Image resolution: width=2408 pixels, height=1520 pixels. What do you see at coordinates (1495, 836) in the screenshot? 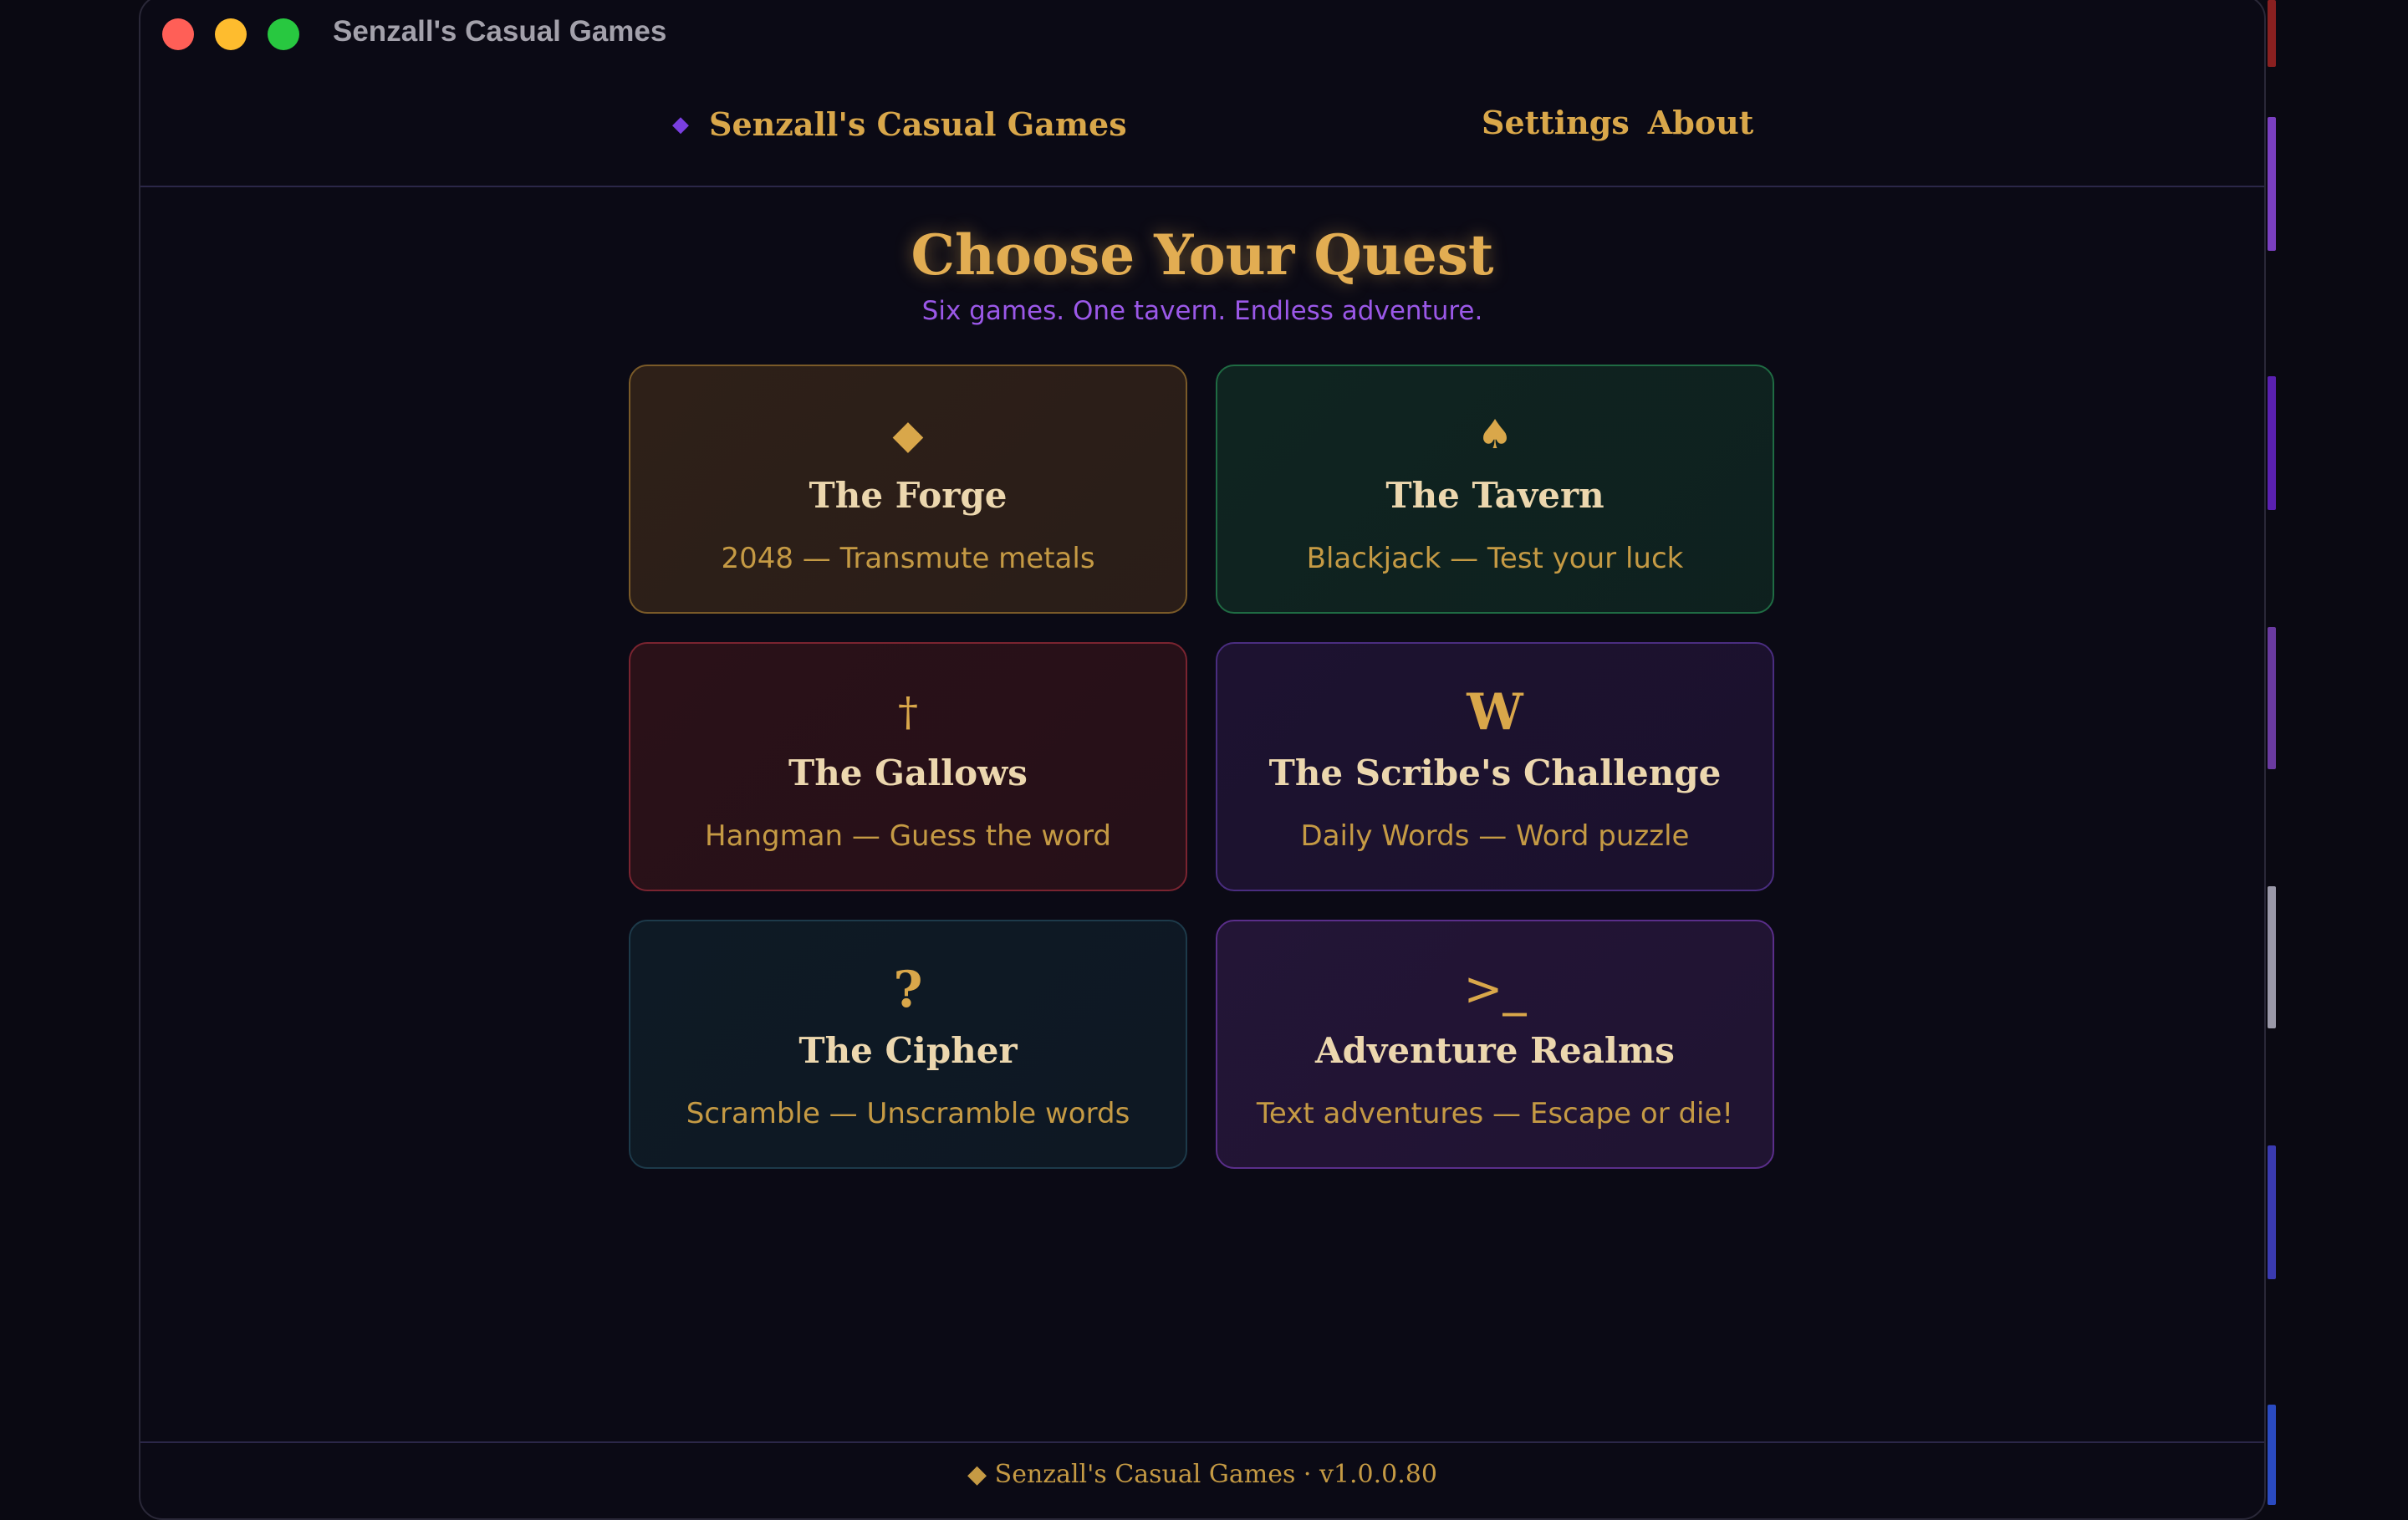
I see `game-card-description: Daily Words — Word puzzle` at bounding box center [1495, 836].